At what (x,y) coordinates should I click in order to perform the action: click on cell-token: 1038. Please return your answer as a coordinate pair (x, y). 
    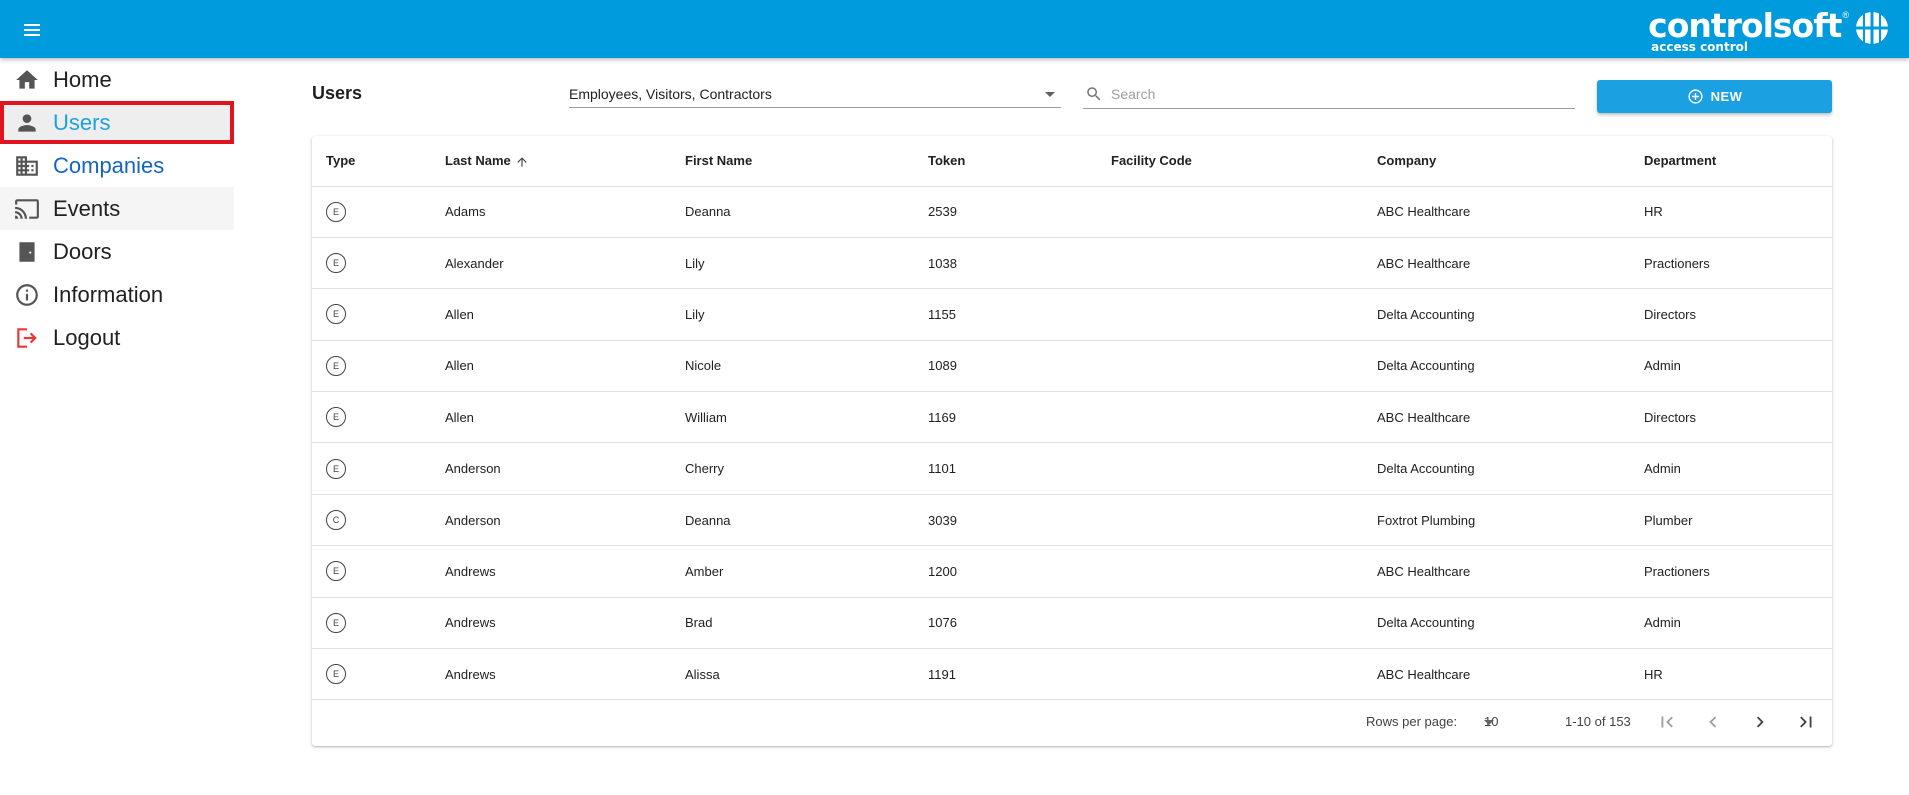
    Looking at the image, I should click on (1005, 263).